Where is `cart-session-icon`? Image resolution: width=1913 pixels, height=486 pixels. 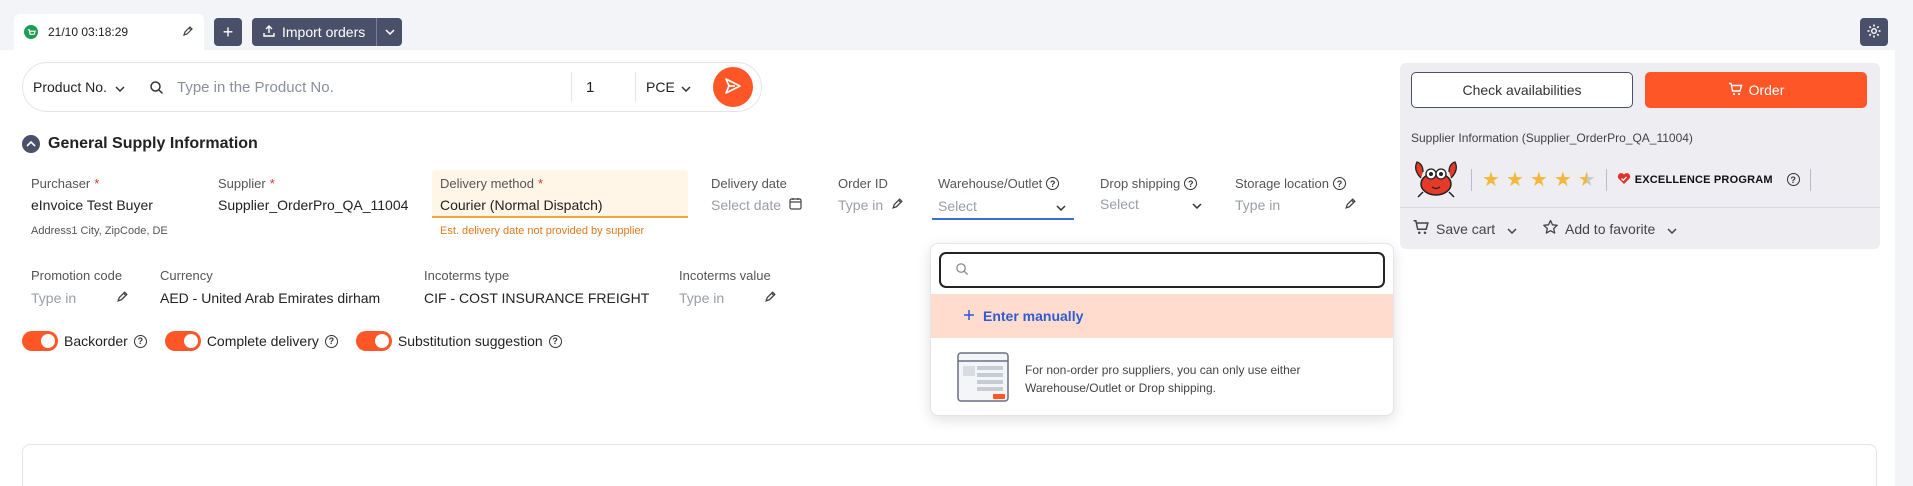
cart-session-icon is located at coordinates (31, 32).